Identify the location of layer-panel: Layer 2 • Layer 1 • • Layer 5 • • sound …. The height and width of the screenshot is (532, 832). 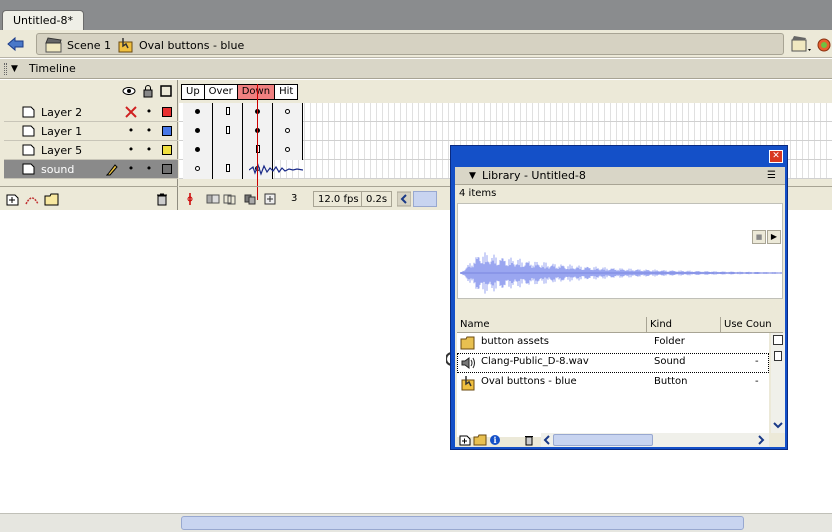
(89, 145).